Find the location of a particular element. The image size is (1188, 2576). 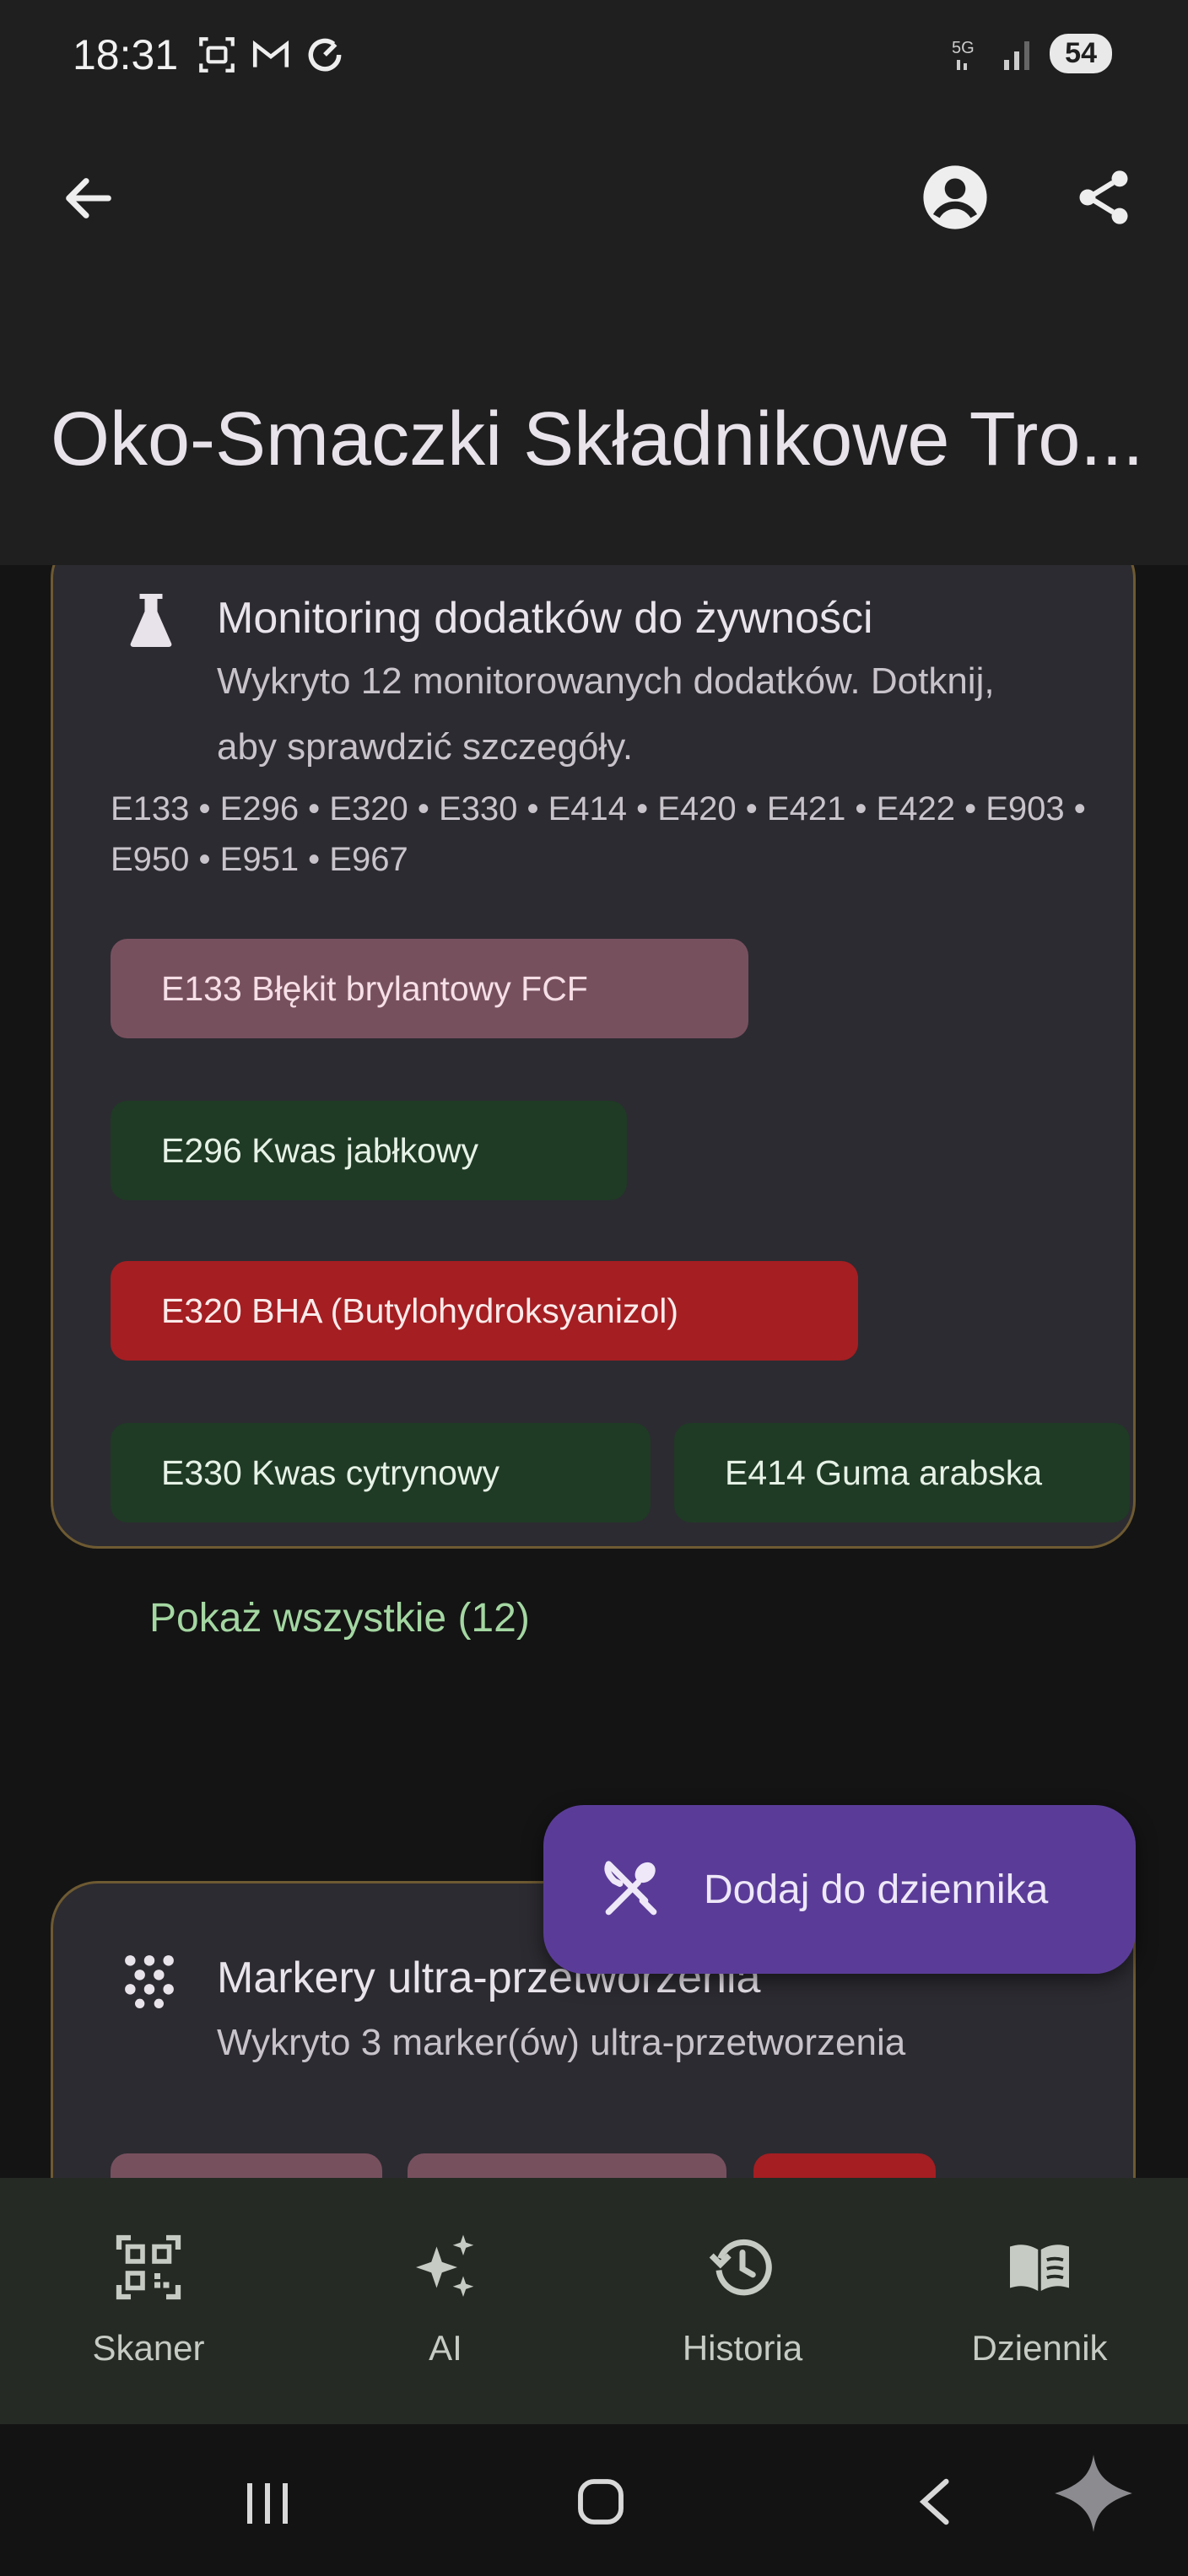

system-navigation-bar is located at coordinates (594, 2500).